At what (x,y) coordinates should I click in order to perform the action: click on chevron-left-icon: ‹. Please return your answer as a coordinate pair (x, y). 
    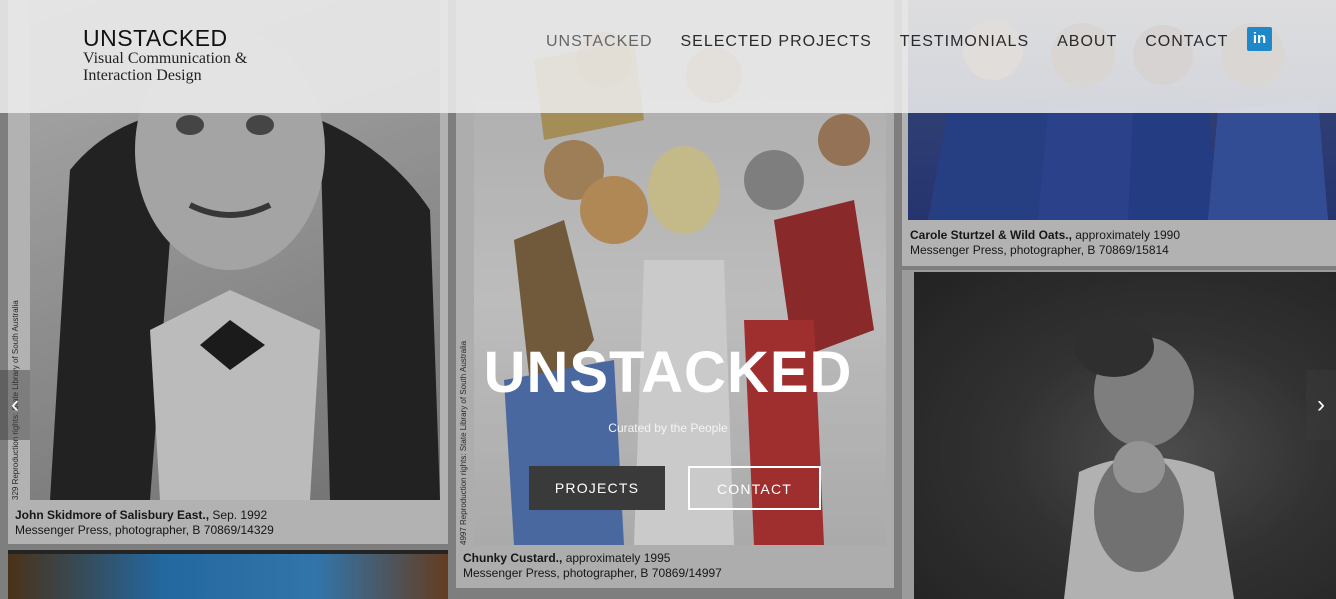
    Looking at the image, I should click on (15, 405).